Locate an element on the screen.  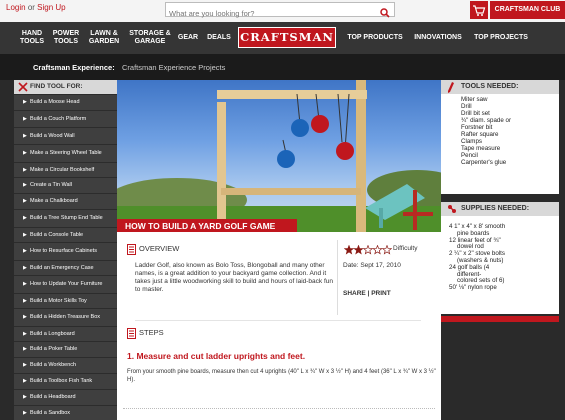
craftsman-club-button: CRAFTSMAN CLUB is located at coordinates (527, 10).